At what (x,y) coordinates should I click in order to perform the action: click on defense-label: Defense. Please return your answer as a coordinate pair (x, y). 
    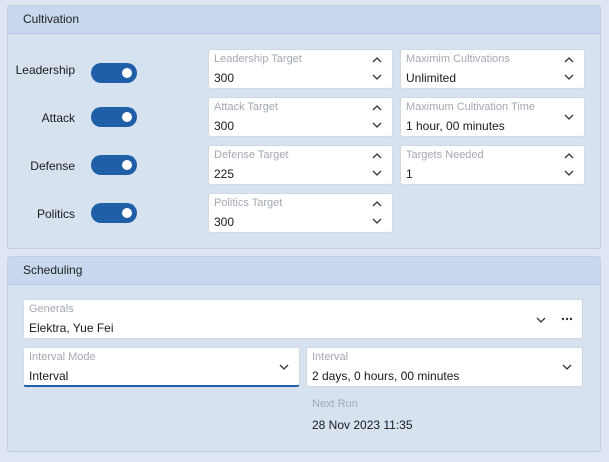
    Looking at the image, I should click on (52, 166).